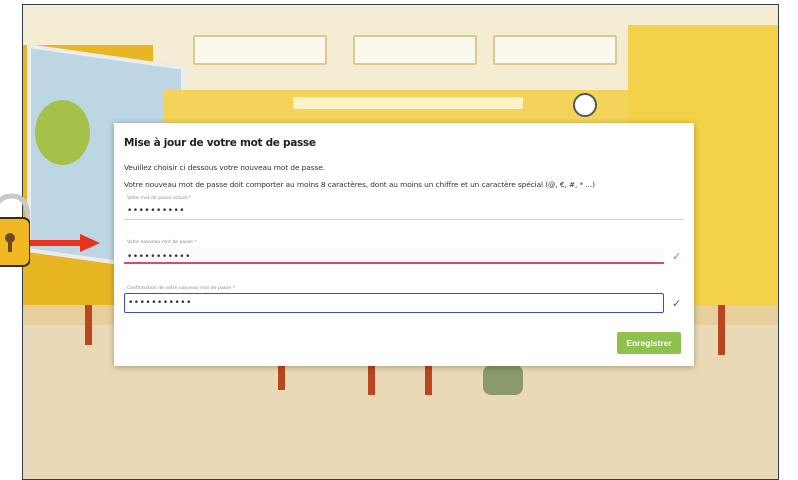 The image size is (798, 480). What do you see at coordinates (503, 380) in the screenshot?
I see `school-bag` at bounding box center [503, 380].